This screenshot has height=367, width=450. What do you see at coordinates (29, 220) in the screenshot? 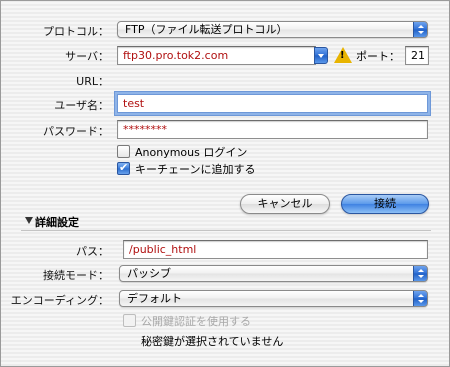
I see `disclosure-triangle-icon` at bounding box center [29, 220].